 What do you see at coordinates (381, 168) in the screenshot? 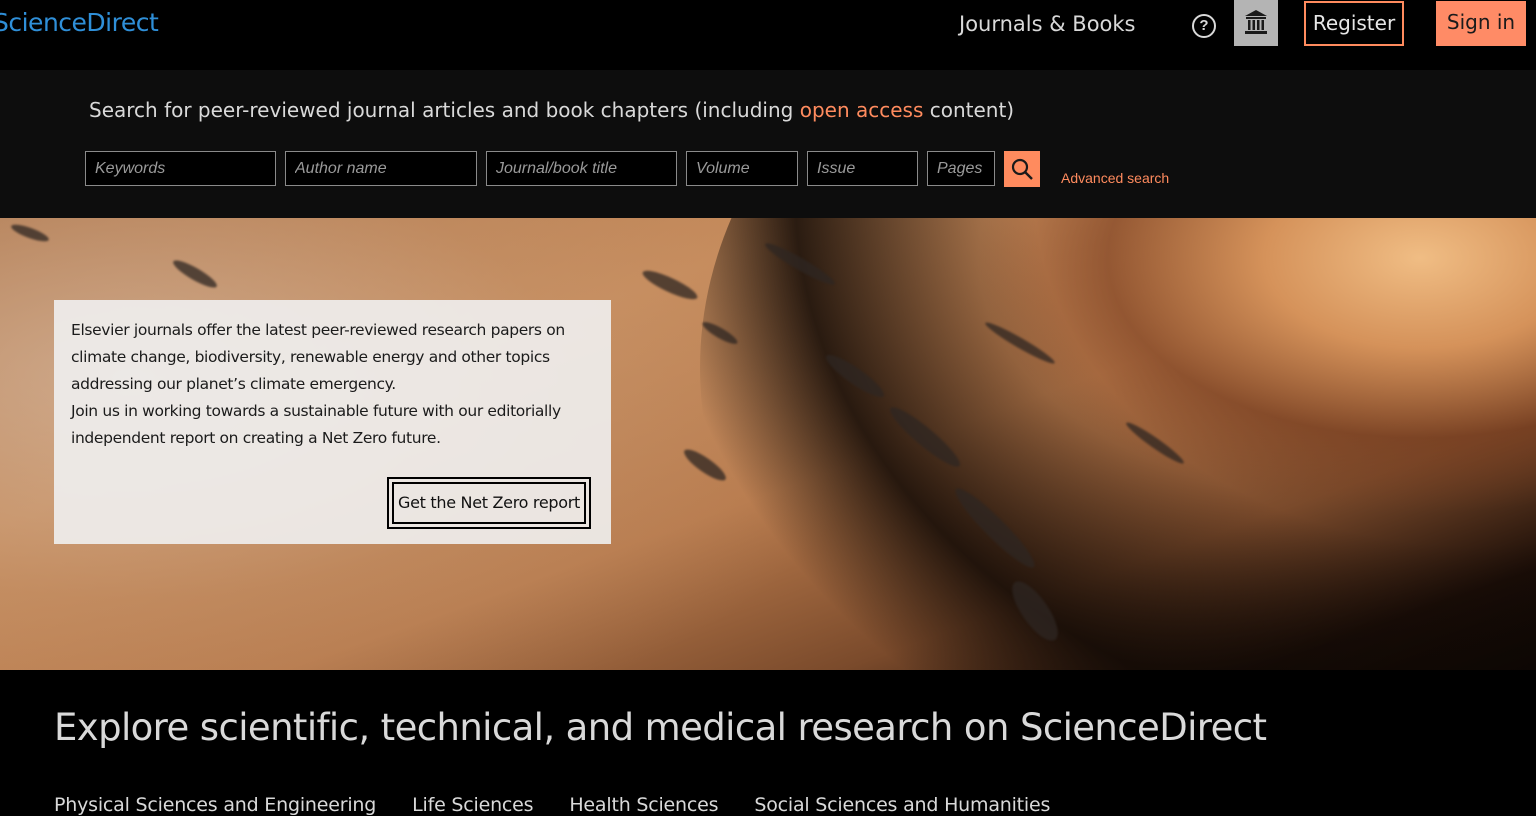
I see `author-name-input` at bounding box center [381, 168].